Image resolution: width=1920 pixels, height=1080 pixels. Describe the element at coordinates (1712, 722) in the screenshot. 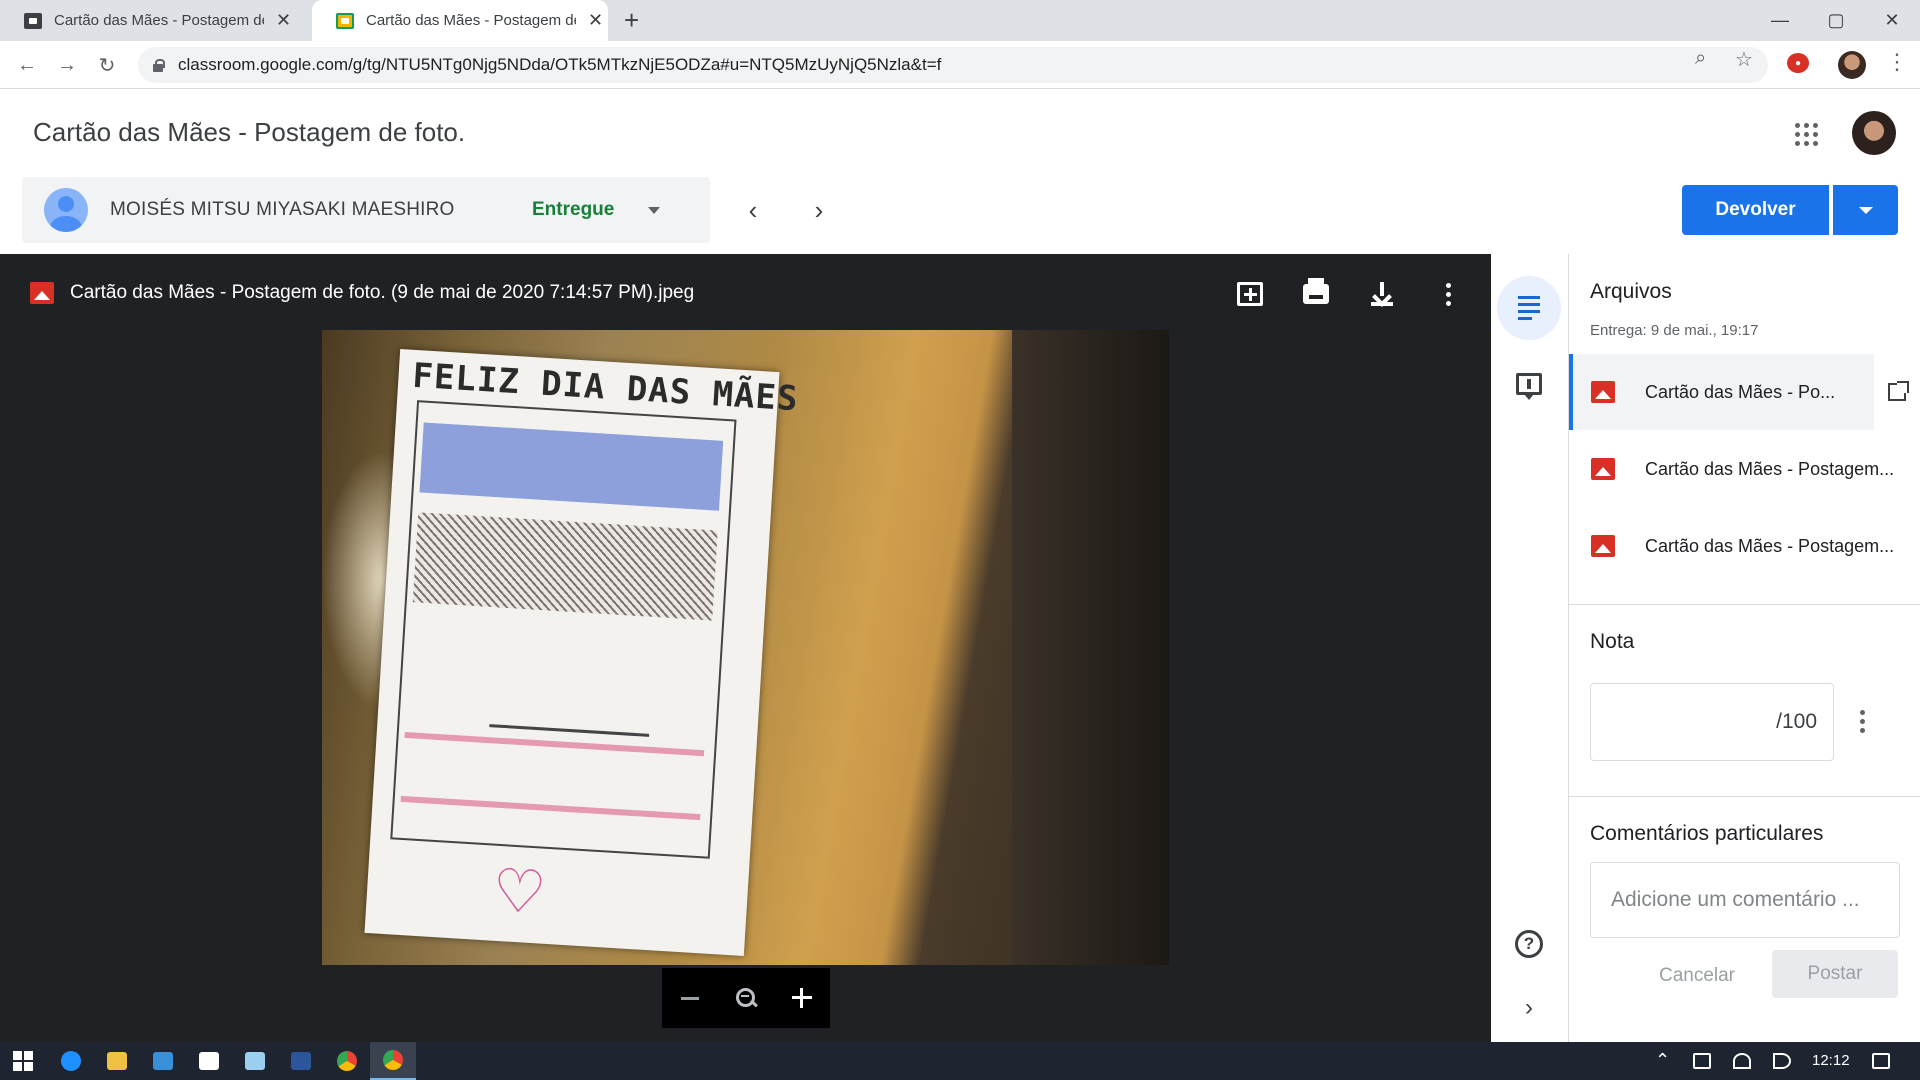

I see `grade-input: /100` at that location.